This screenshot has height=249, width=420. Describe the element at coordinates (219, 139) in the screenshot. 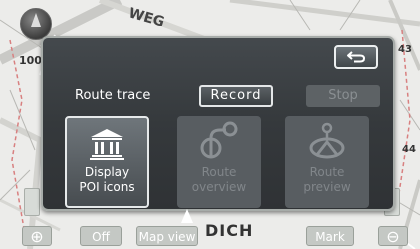

I see `route-overview-icon` at that location.